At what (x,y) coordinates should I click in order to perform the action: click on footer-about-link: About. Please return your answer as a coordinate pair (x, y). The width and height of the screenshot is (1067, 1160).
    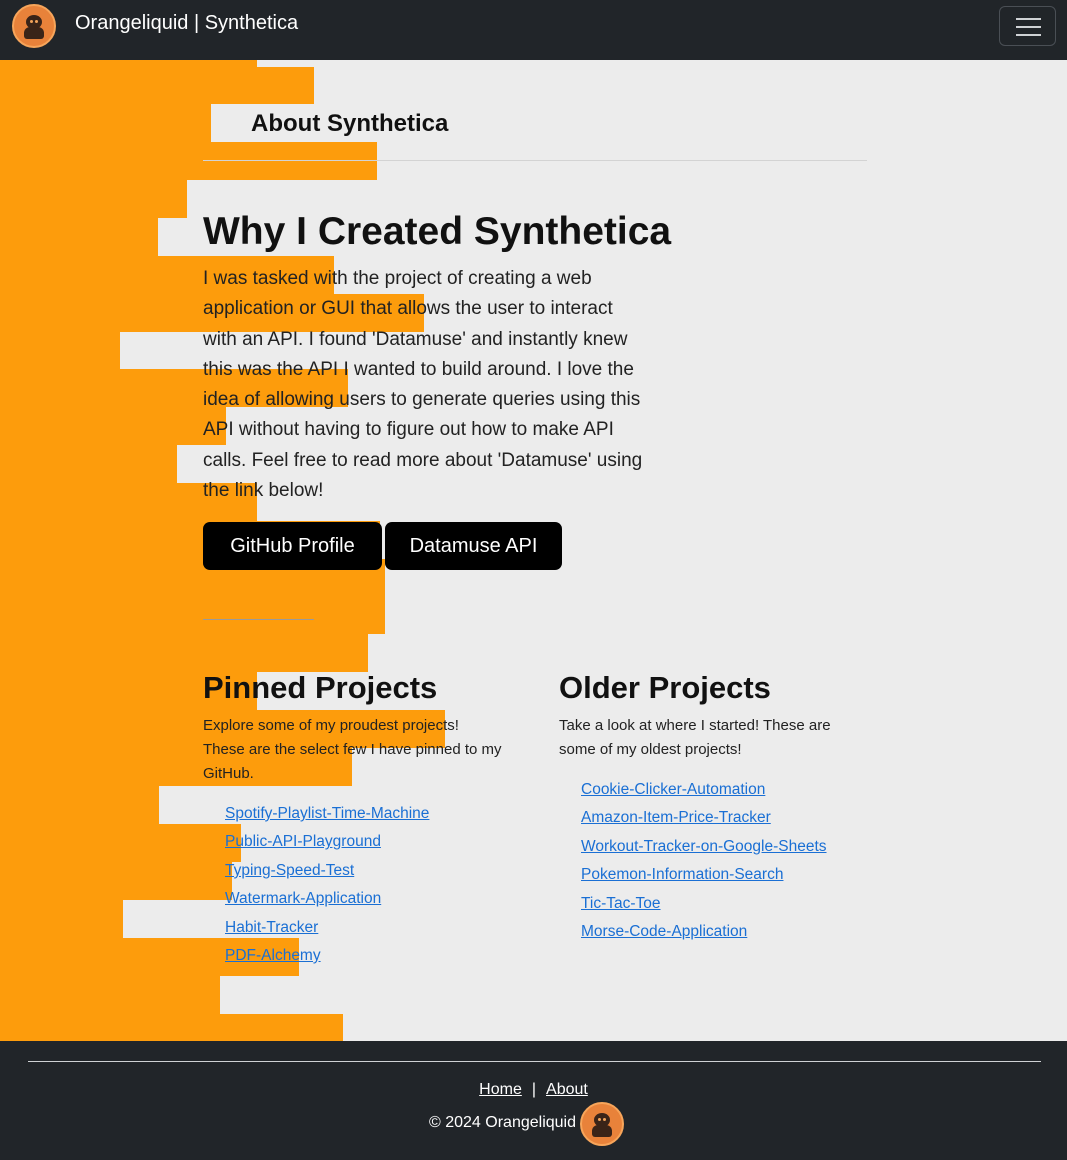
    Looking at the image, I should click on (567, 1089).